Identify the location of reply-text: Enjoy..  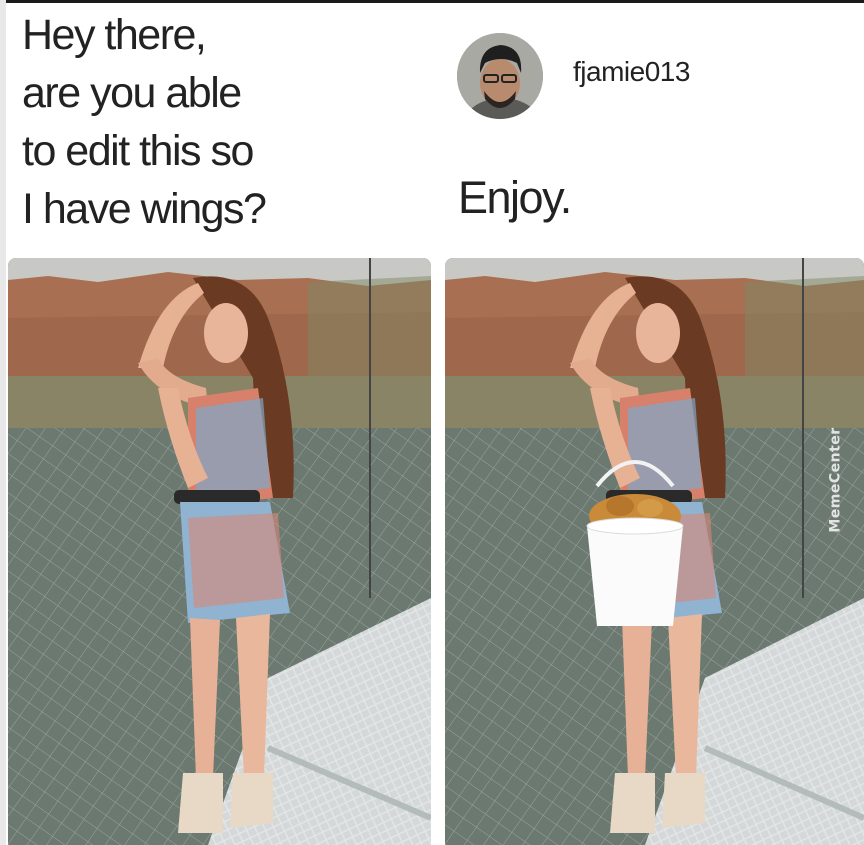
(515, 197).